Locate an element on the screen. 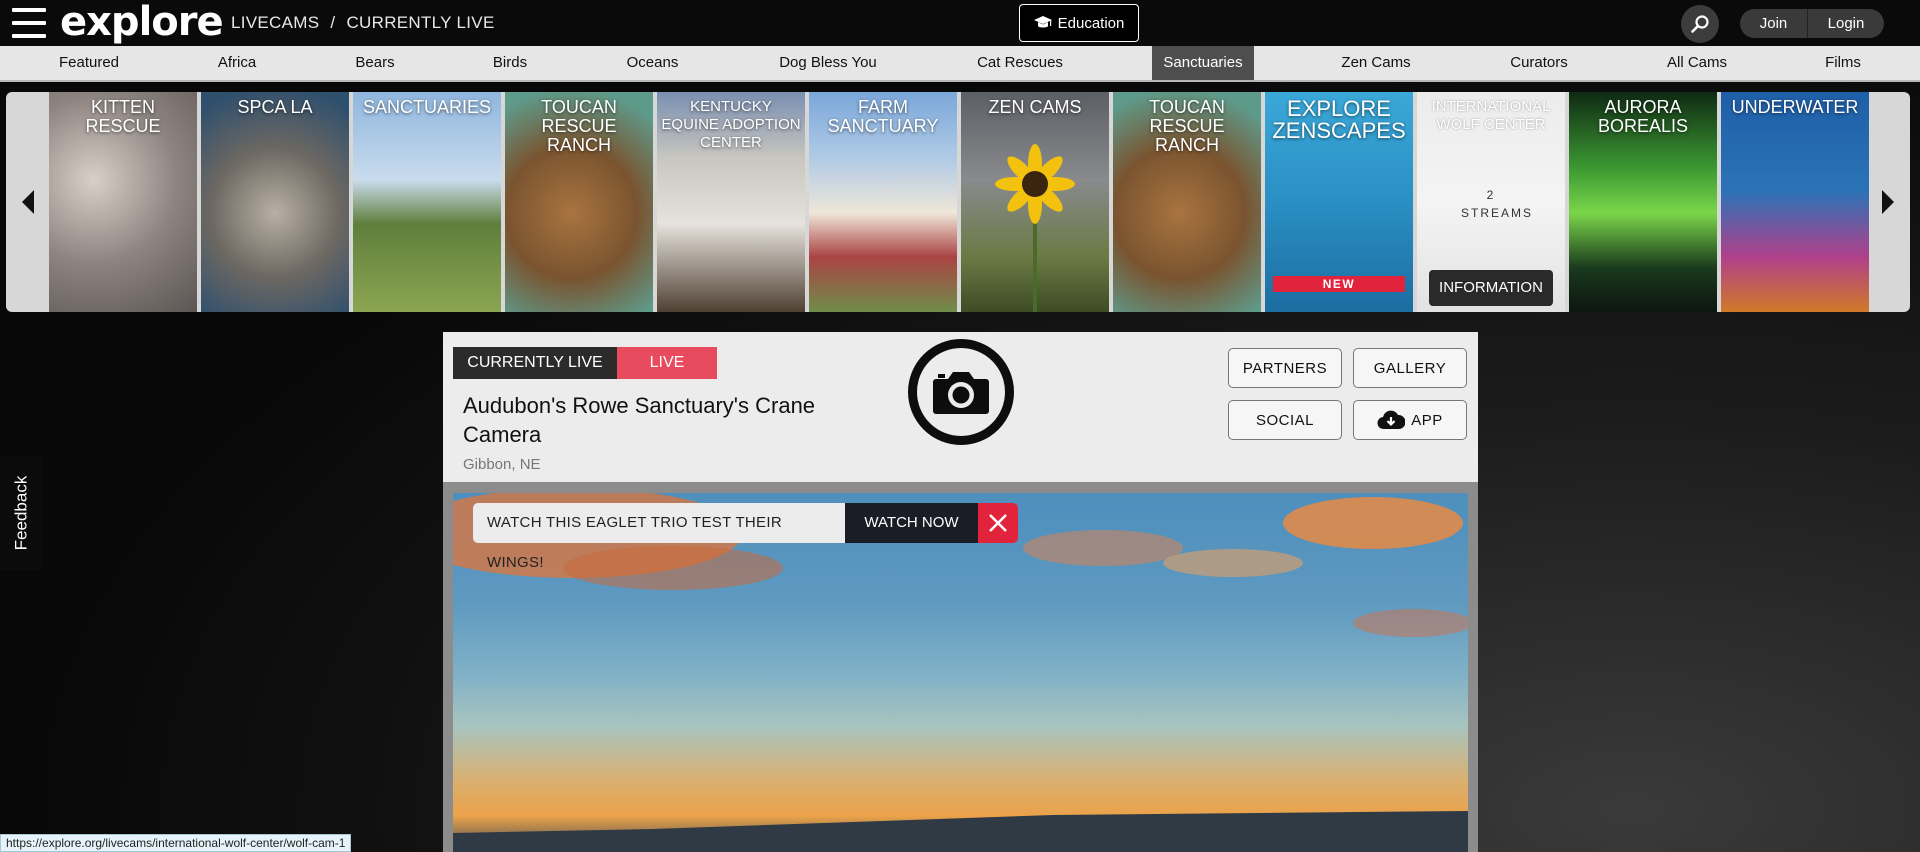 The width and height of the screenshot is (1920, 852). nav-dog-bless-you: Dog Bless You is located at coordinates (828, 63).